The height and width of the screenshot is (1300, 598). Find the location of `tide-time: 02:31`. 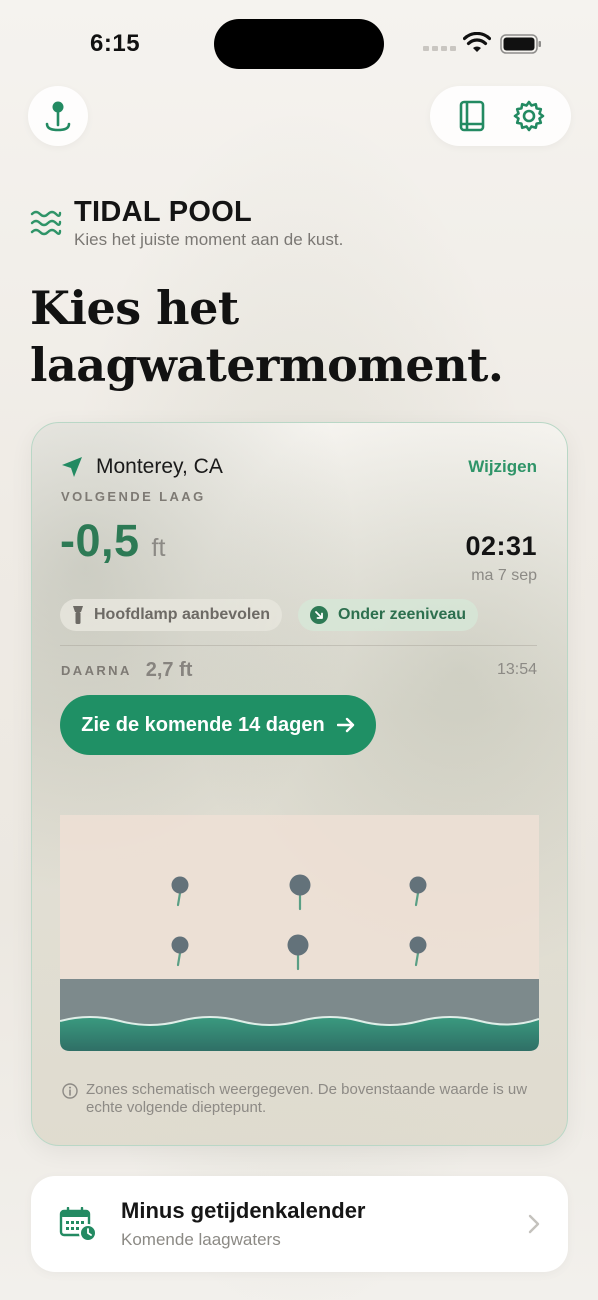

tide-time: 02:31 is located at coordinates (501, 546).